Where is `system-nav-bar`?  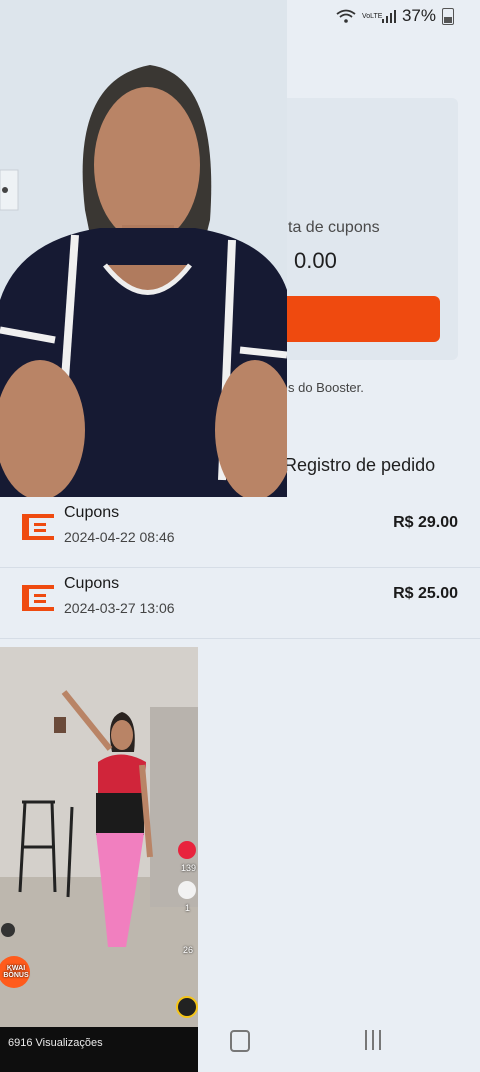 system-nav-bar is located at coordinates (339, 1042).